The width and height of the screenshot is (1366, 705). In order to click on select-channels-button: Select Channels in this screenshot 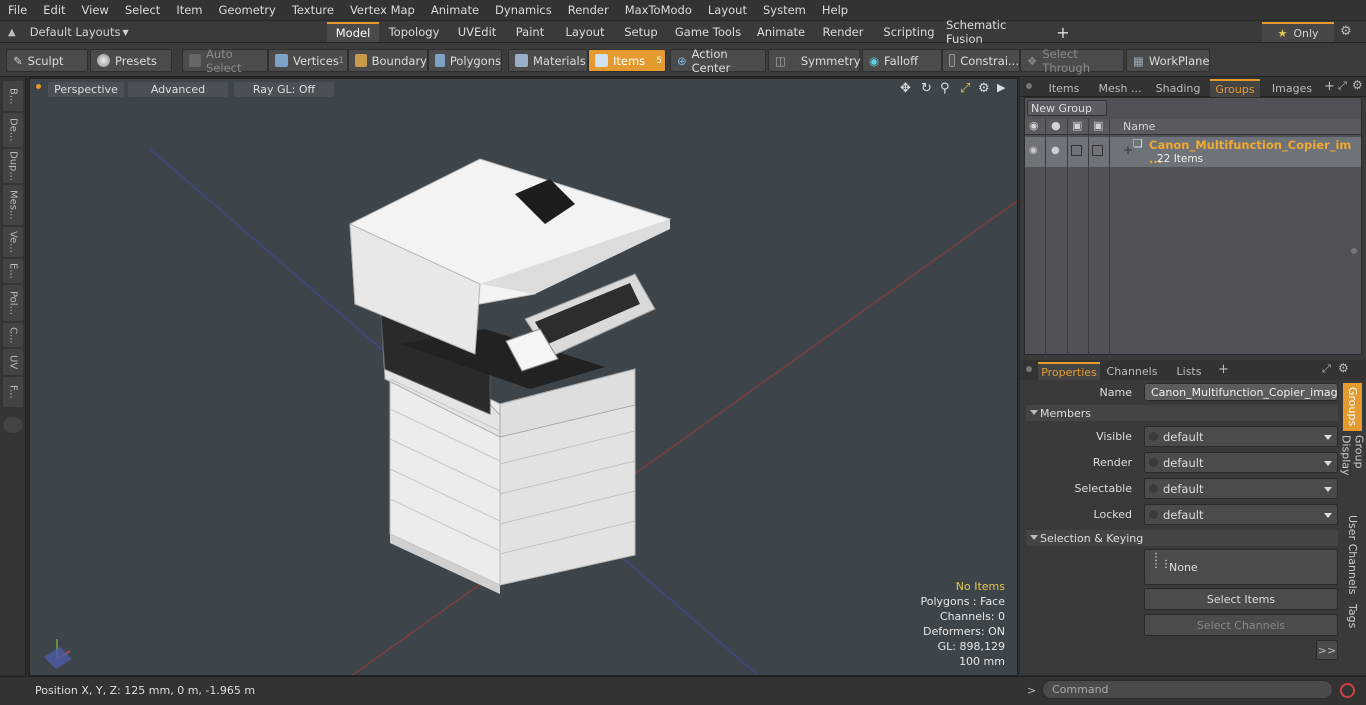, I will do `click(1241, 625)`.